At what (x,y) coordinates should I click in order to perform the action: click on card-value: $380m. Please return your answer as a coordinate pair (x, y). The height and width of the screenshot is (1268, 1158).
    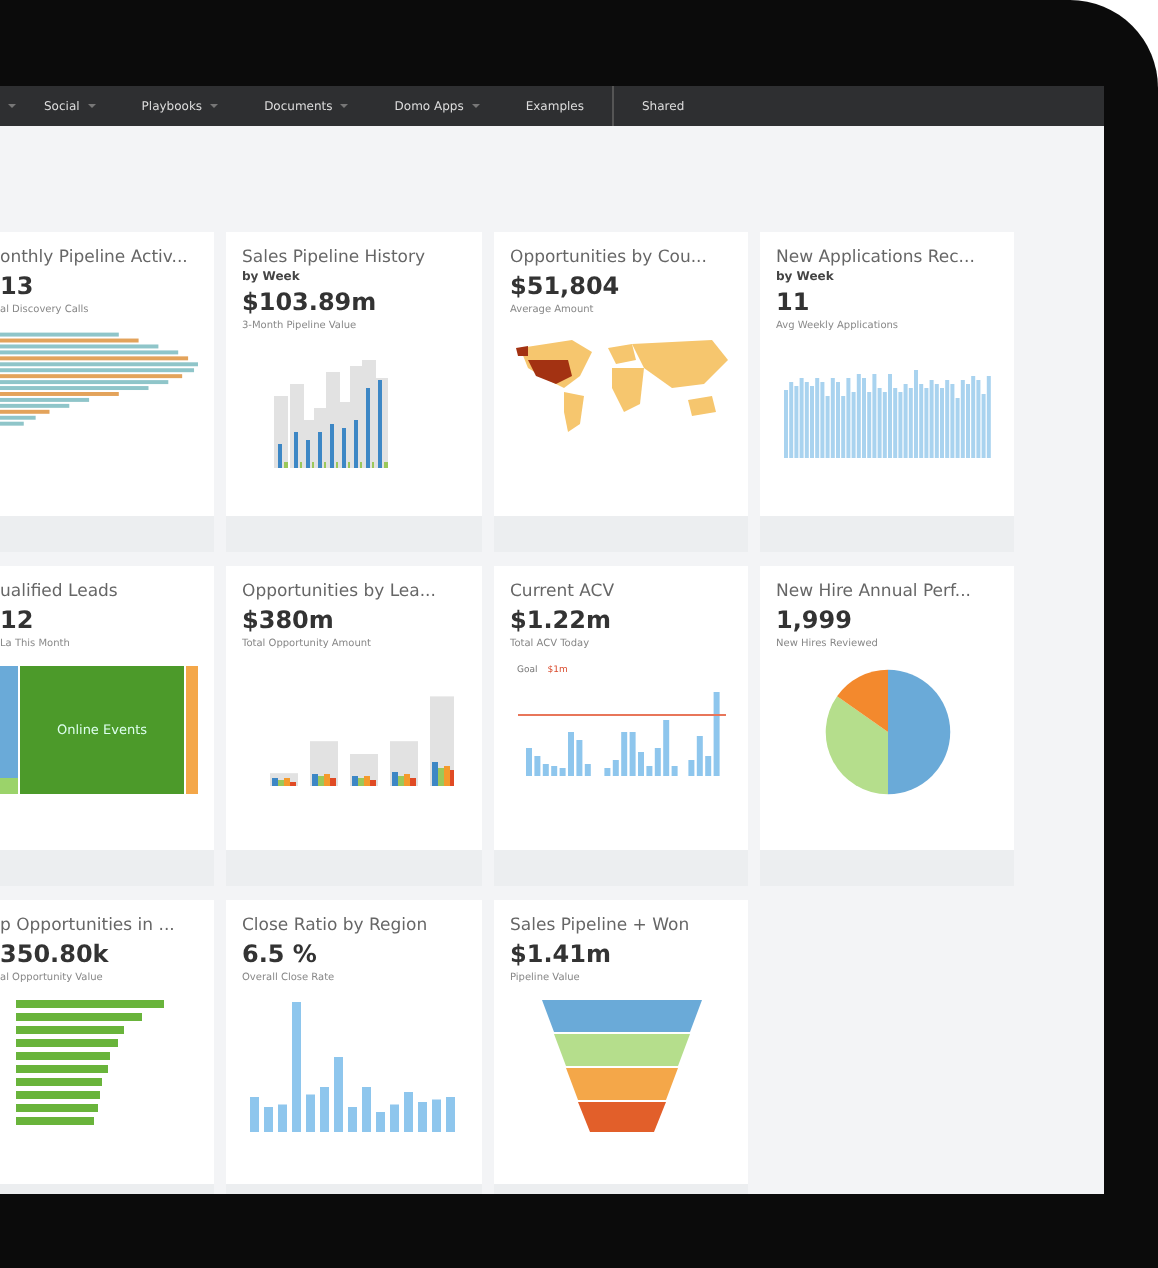
    Looking at the image, I should click on (289, 620).